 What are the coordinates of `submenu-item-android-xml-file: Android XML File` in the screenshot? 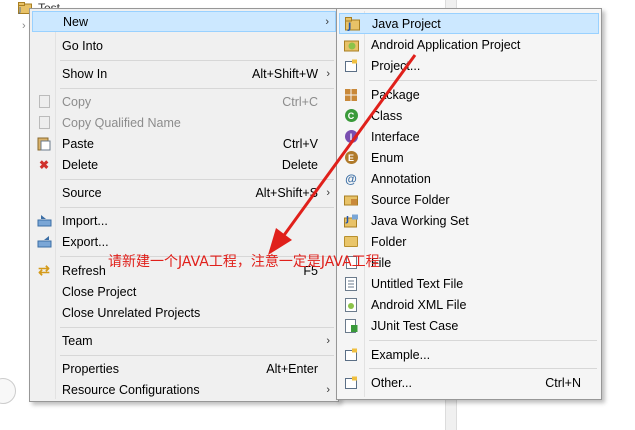 It's located at (469, 304).